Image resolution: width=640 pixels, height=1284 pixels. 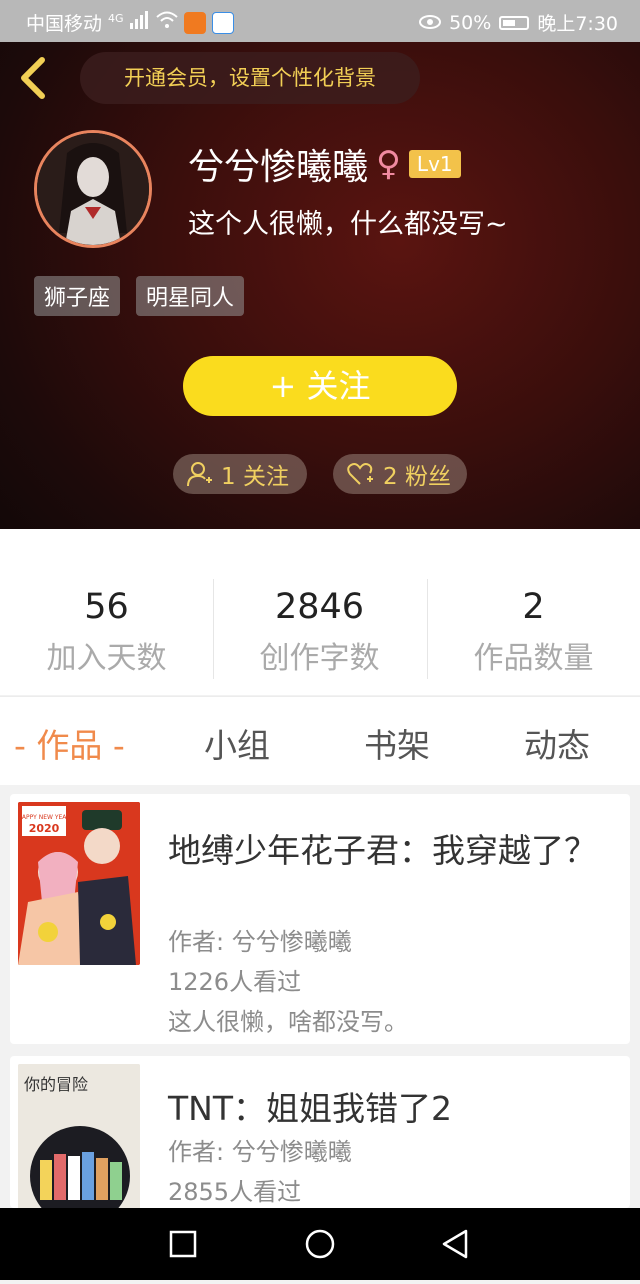 What do you see at coordinates (319, 658) in the screenshot?
I see `stat-label: 创作字数` at bounding box center [319, 658].